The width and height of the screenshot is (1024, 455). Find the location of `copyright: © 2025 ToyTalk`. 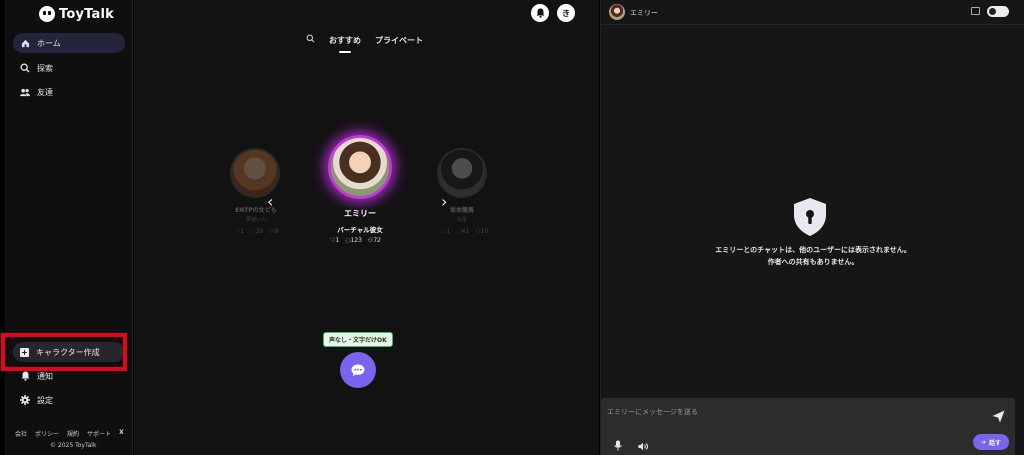

copyright: © 2025 ToyTalk is located at coordinates (73, 445).